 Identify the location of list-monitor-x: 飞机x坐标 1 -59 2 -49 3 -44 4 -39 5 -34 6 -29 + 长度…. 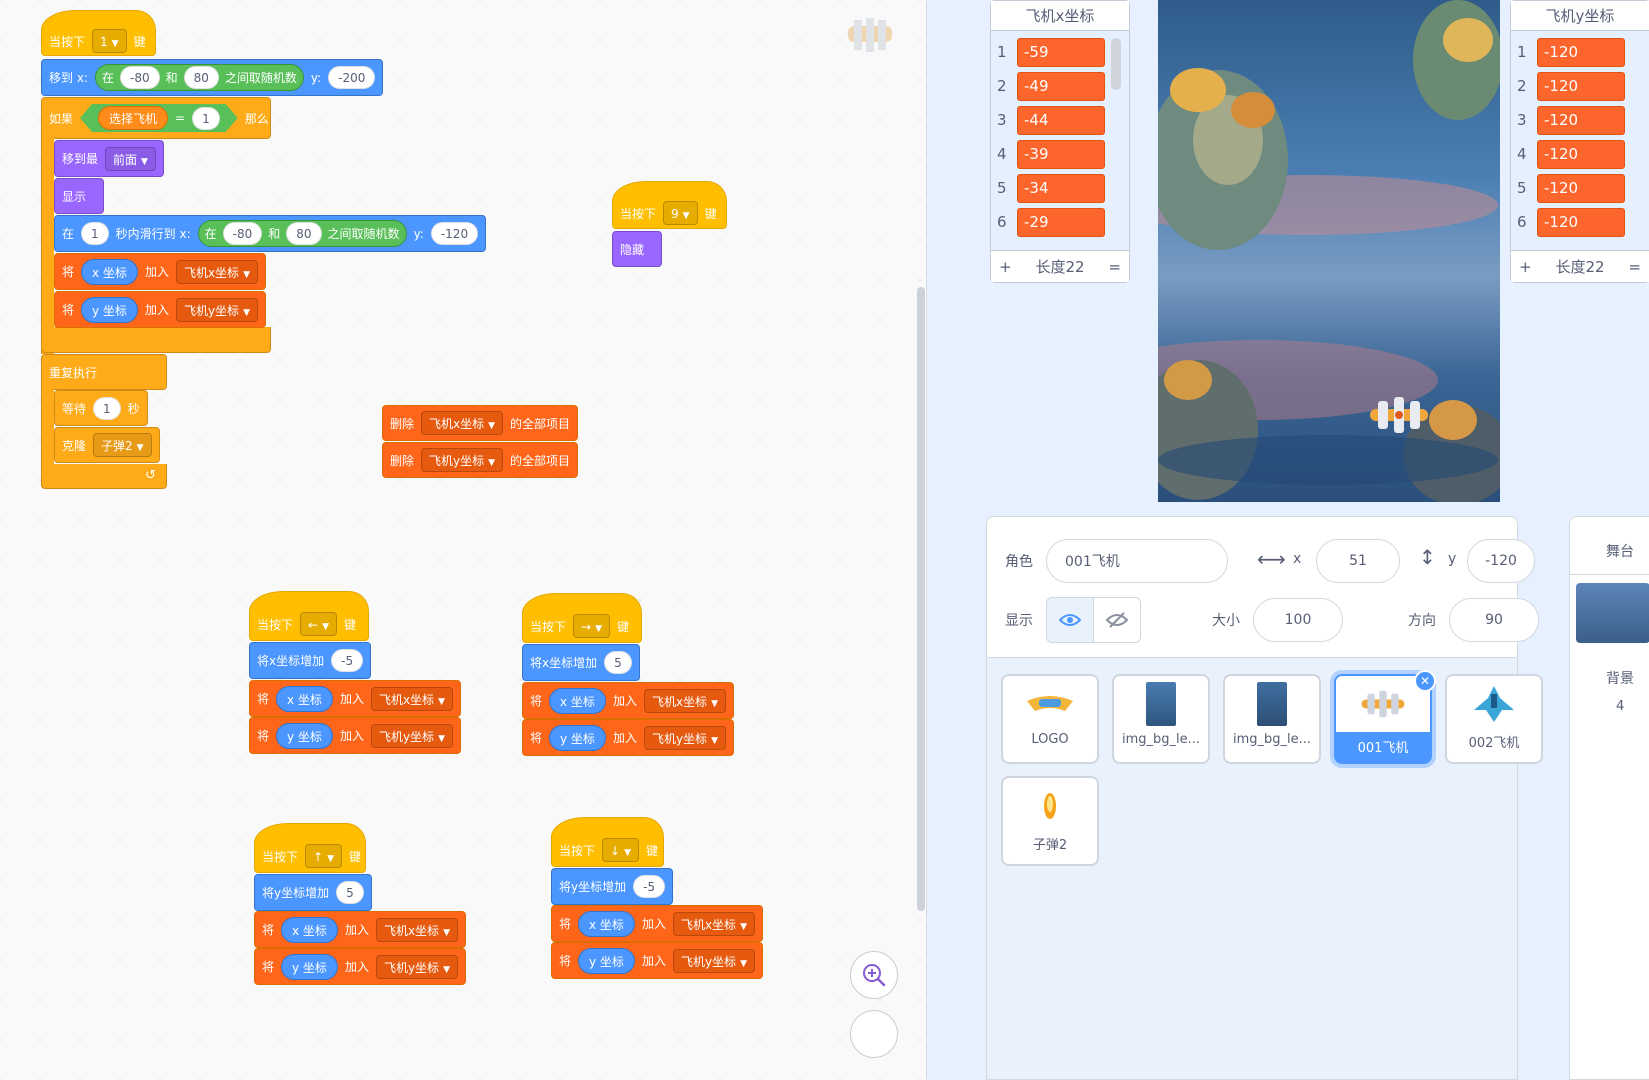
(1060, 141).